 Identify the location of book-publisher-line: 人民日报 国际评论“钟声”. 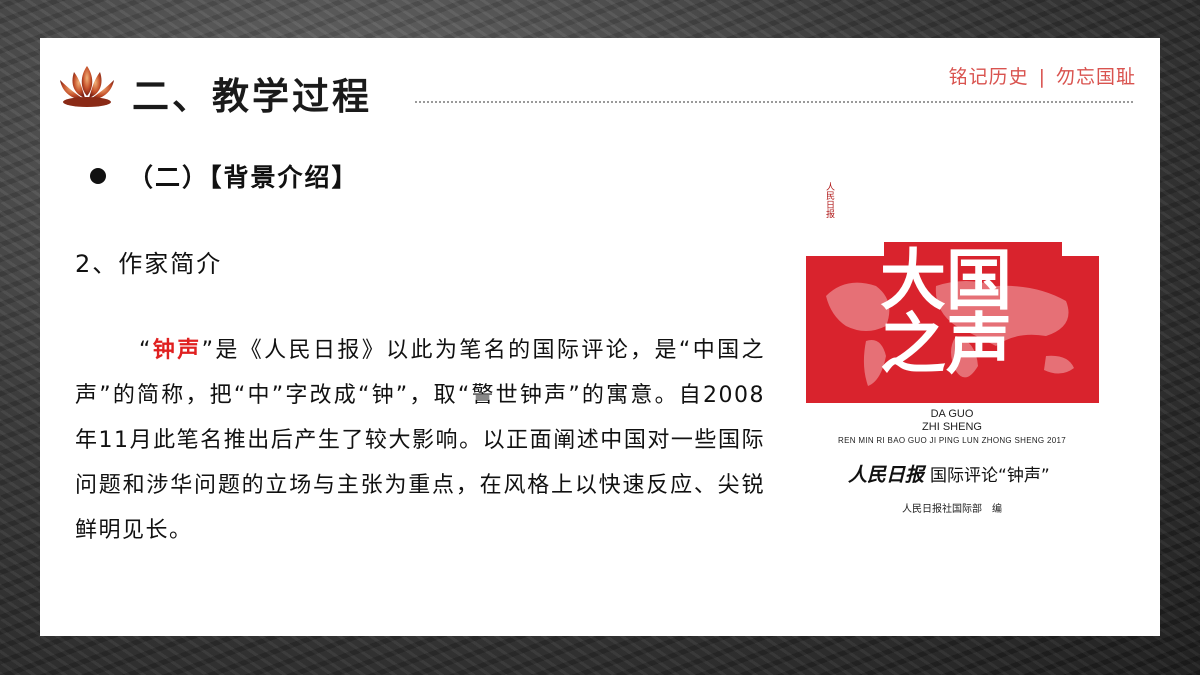
(949, 473).